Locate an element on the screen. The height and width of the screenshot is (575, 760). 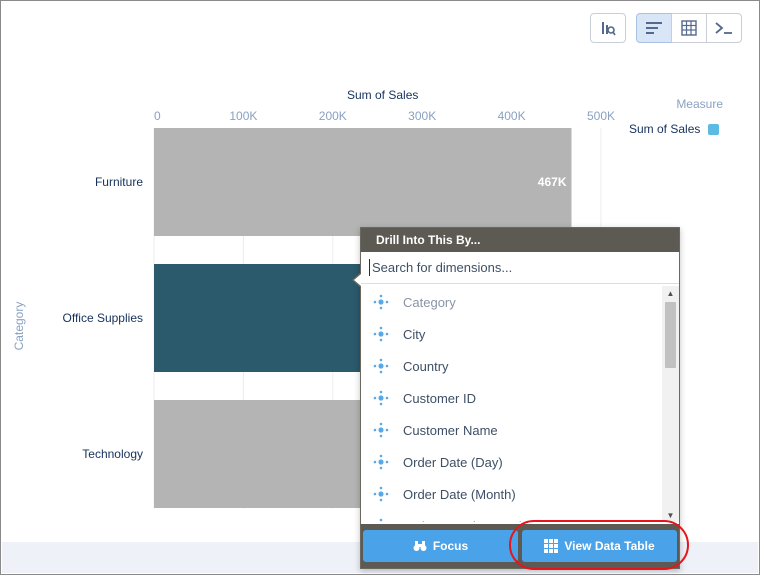
dimension-item-label: Customer Name is located at coordinates (450, 430).